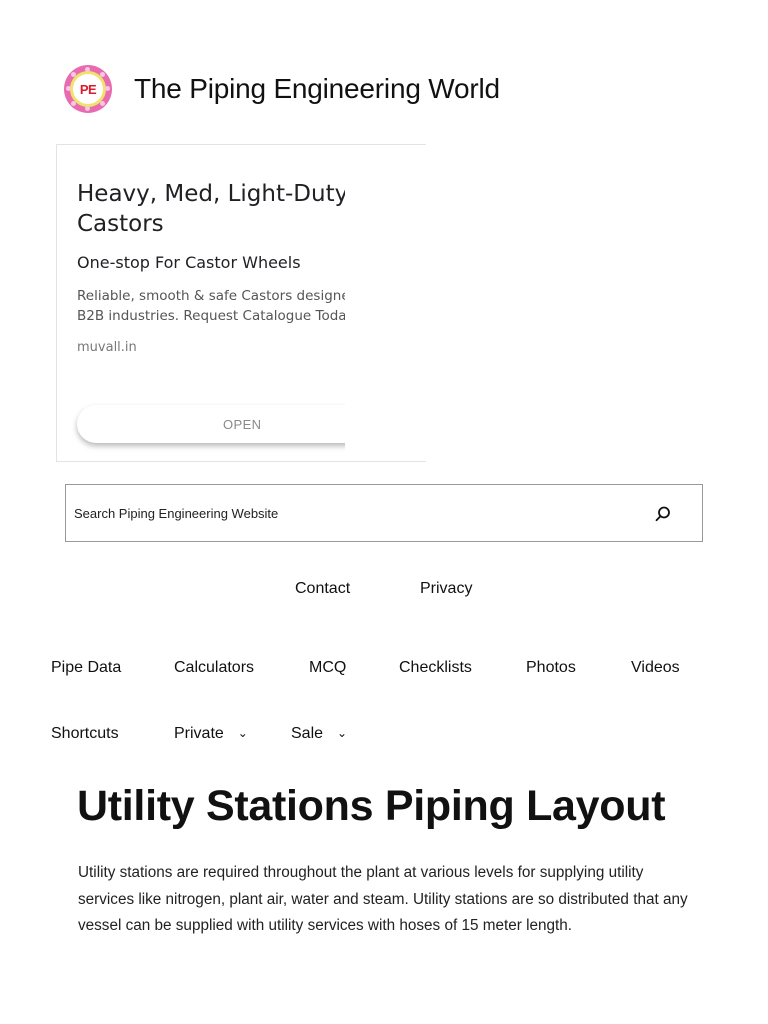 The width and height of the screenshot is (768, 1024). What do you see at coordinates (385, 303) in the screenshot?
I see `ad-clip-area` at bounding box center [385, 303].